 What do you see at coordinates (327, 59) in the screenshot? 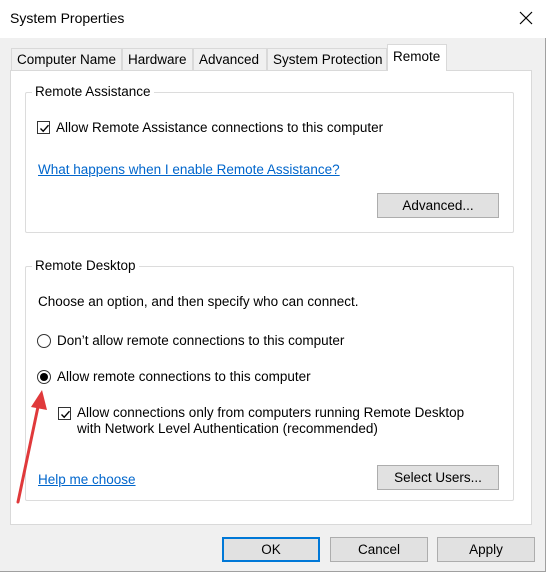
I see `tab-system-protection: System Protection` at bounding box center [327, 59].